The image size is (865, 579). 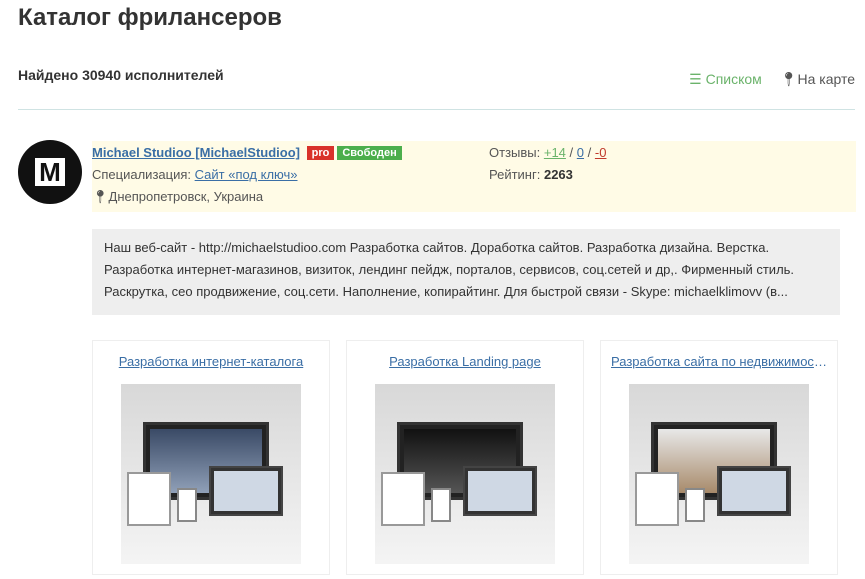 What do you see at coordinates (601, 152) in the screenshot?
I see `reviews-negative-link: -0` at bounding box center [601, 152].